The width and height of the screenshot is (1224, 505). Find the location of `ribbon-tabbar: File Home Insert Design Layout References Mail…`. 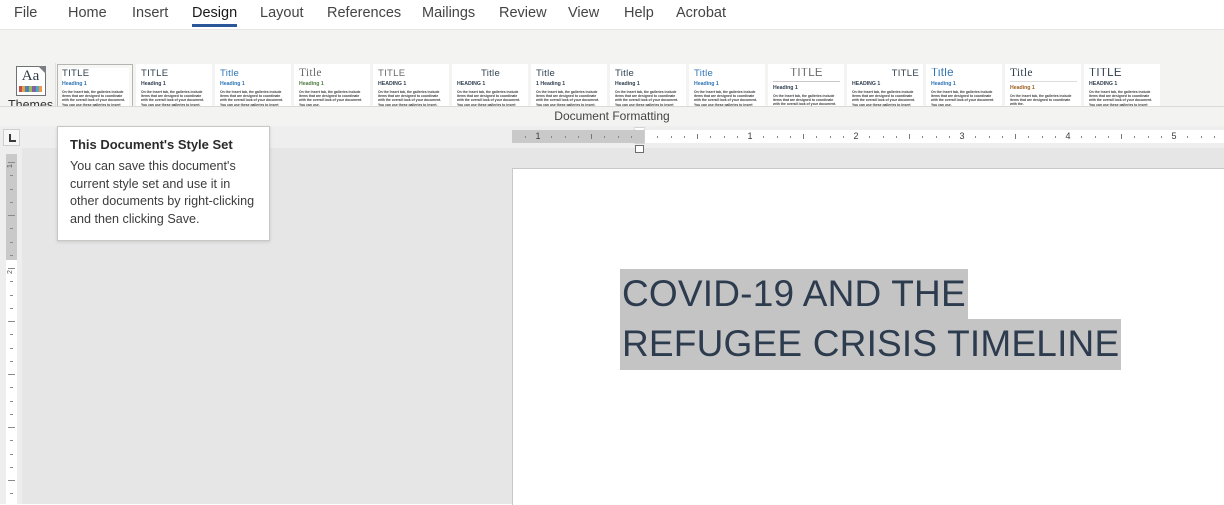

ribbon-tabbar: File Home Insert Design Layout References Mail… is located at coordinates (612, 14).